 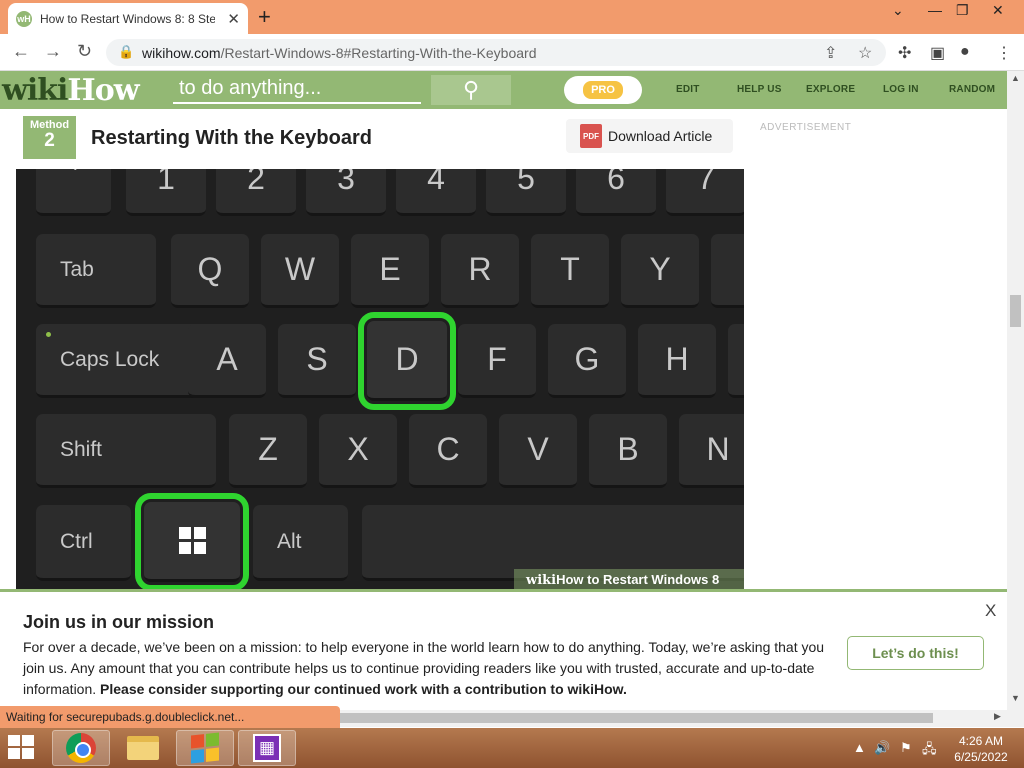 What do you see at coordinates (736, 361) in the screenshot?
I see `key-j` at bounding box center [736, 361].